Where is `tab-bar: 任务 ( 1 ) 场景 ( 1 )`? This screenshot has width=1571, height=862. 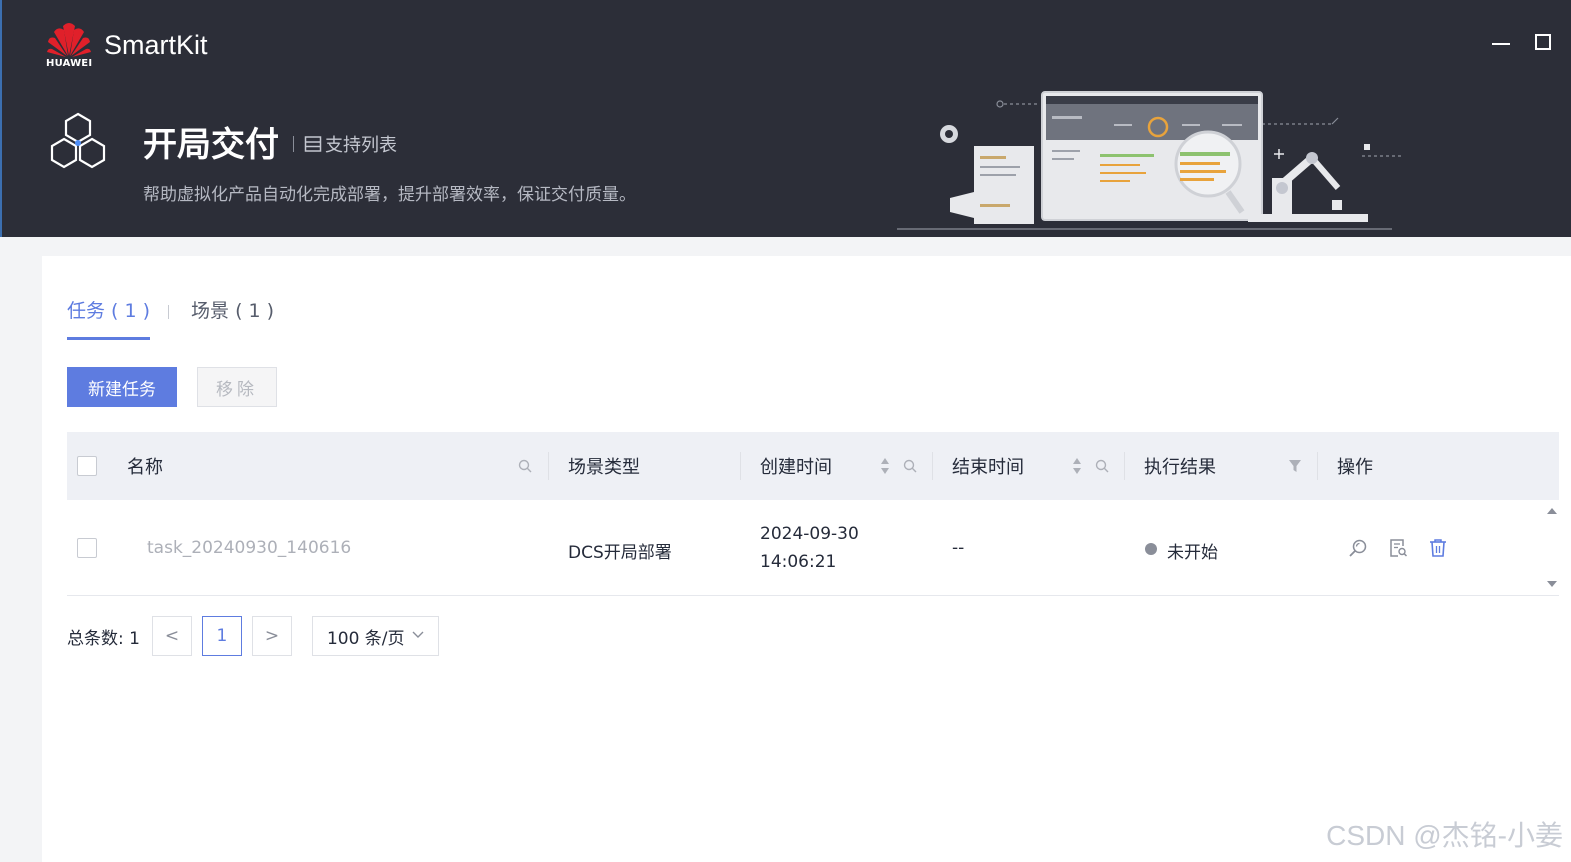
tab-bar: 任务 ( 1 ) 场景 ( 1 ) is located at coordinates (170, 318).